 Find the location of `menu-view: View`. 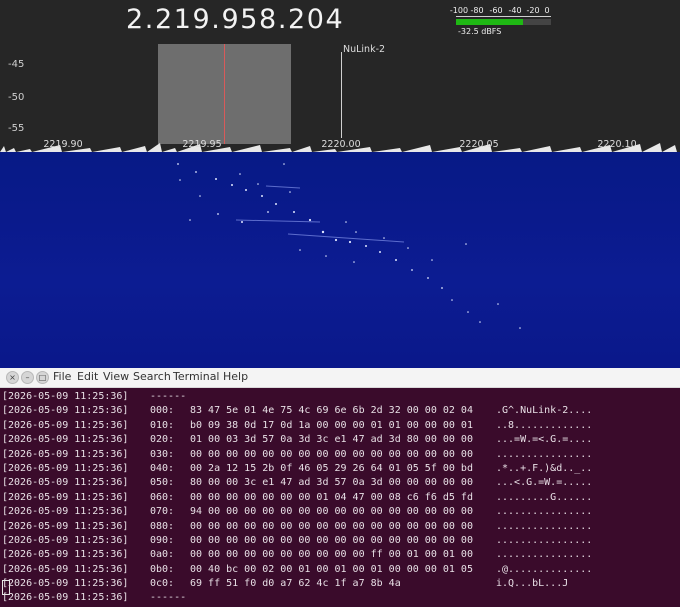

menu-view: View is located at coordinates (116, 376).